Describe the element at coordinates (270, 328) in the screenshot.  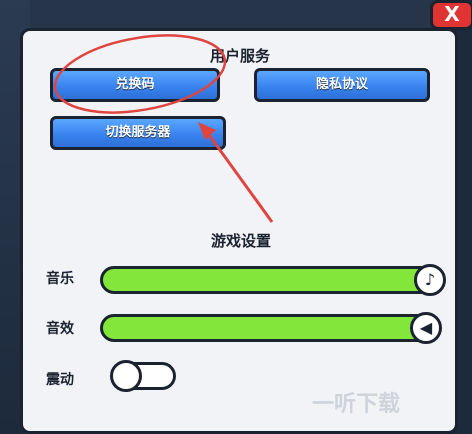
I see `sfx-slider` at that location.